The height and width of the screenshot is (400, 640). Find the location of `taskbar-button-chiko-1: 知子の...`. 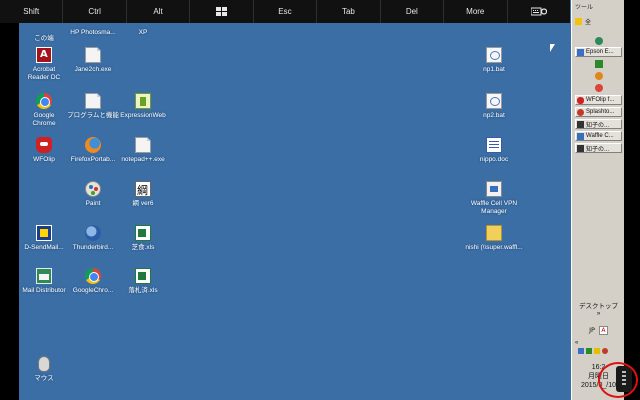

taskbar-button-chiko-1: 知子の... is located at coordinates (598, 124).